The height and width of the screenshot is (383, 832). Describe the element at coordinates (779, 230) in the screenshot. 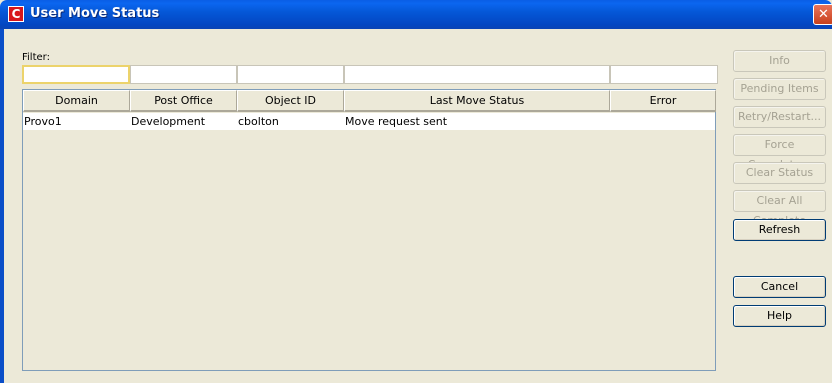

I see `refresh-button: Refresh` at that location.